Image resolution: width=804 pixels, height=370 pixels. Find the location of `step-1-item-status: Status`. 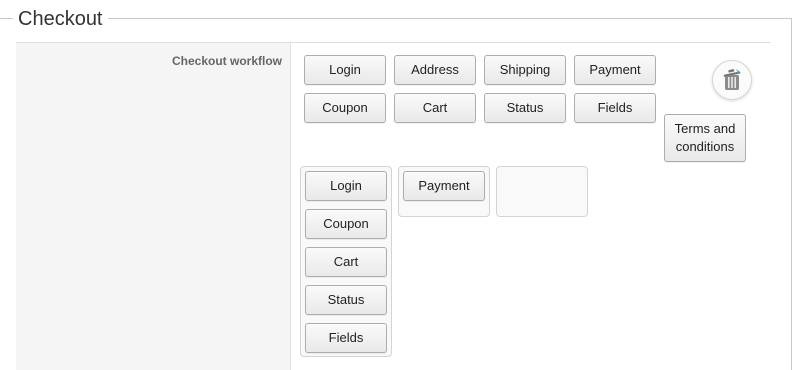

step-1-item-status: Status is located at coordinates (346, 300).